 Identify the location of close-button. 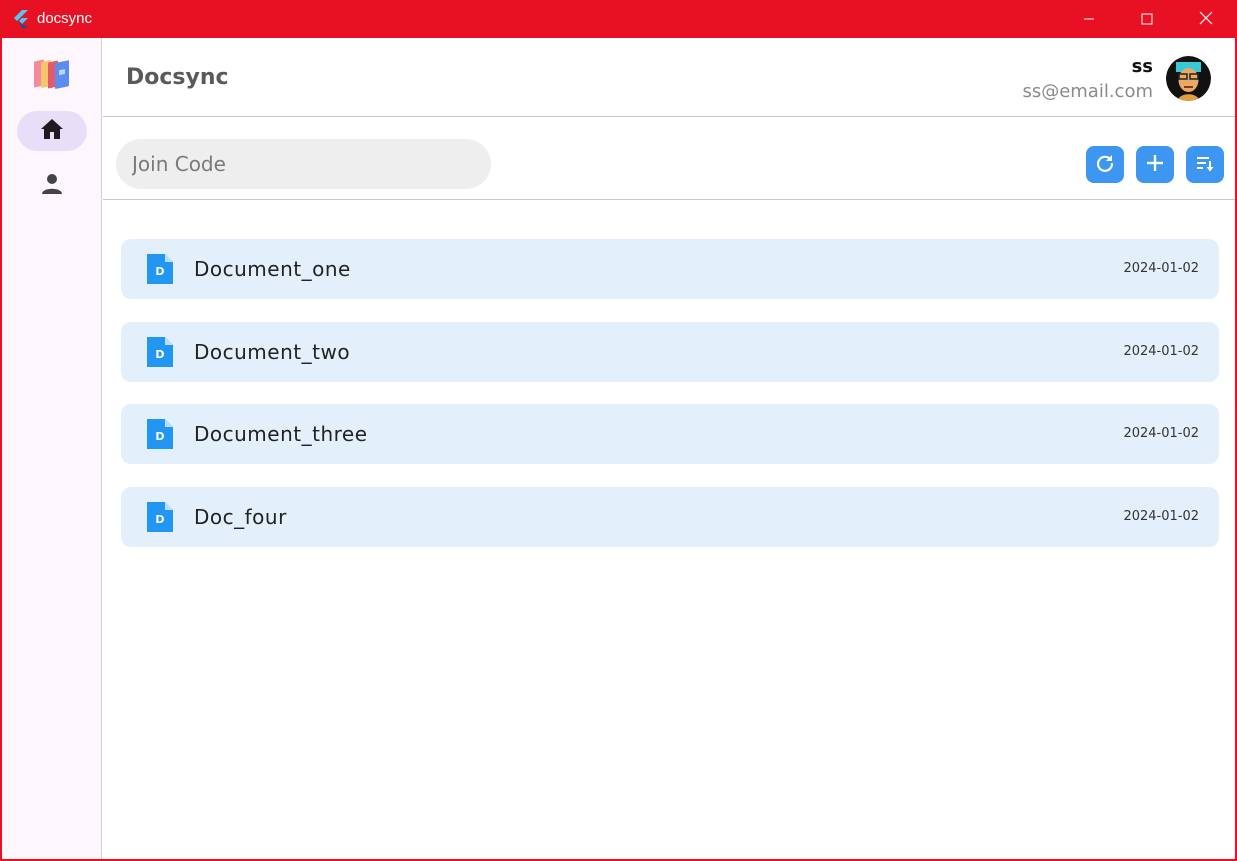
(1206, 19).